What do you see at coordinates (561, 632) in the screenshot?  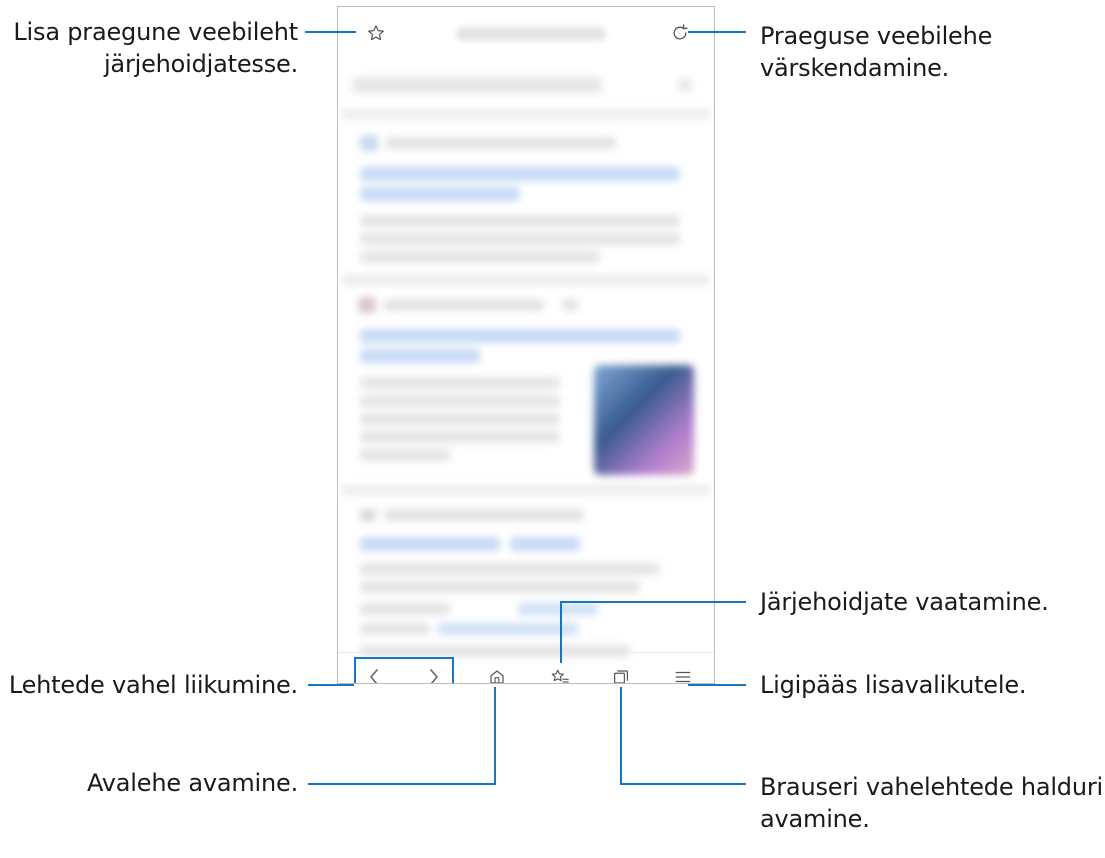 I see `callout-line-view-bookmarks-v` at bounding box center [561, 632].